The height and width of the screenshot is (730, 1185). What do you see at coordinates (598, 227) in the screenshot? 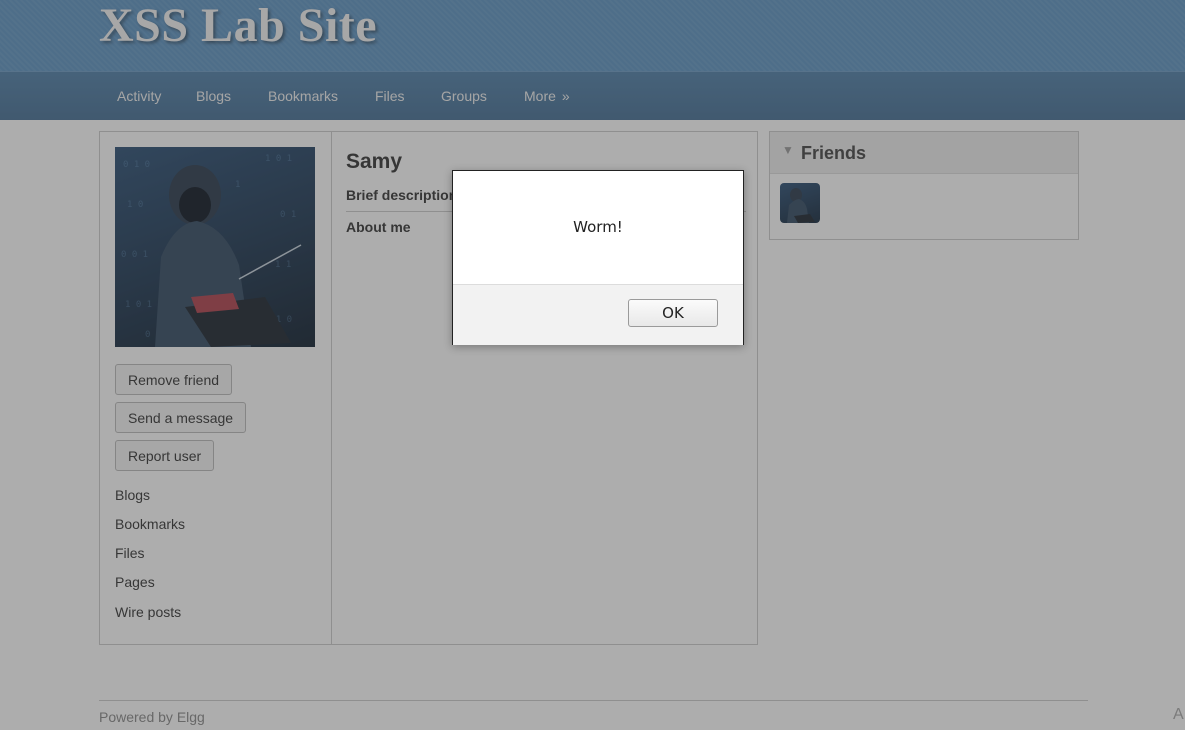
I see `alert-message: Worm!` at bounding box center [598, 227].